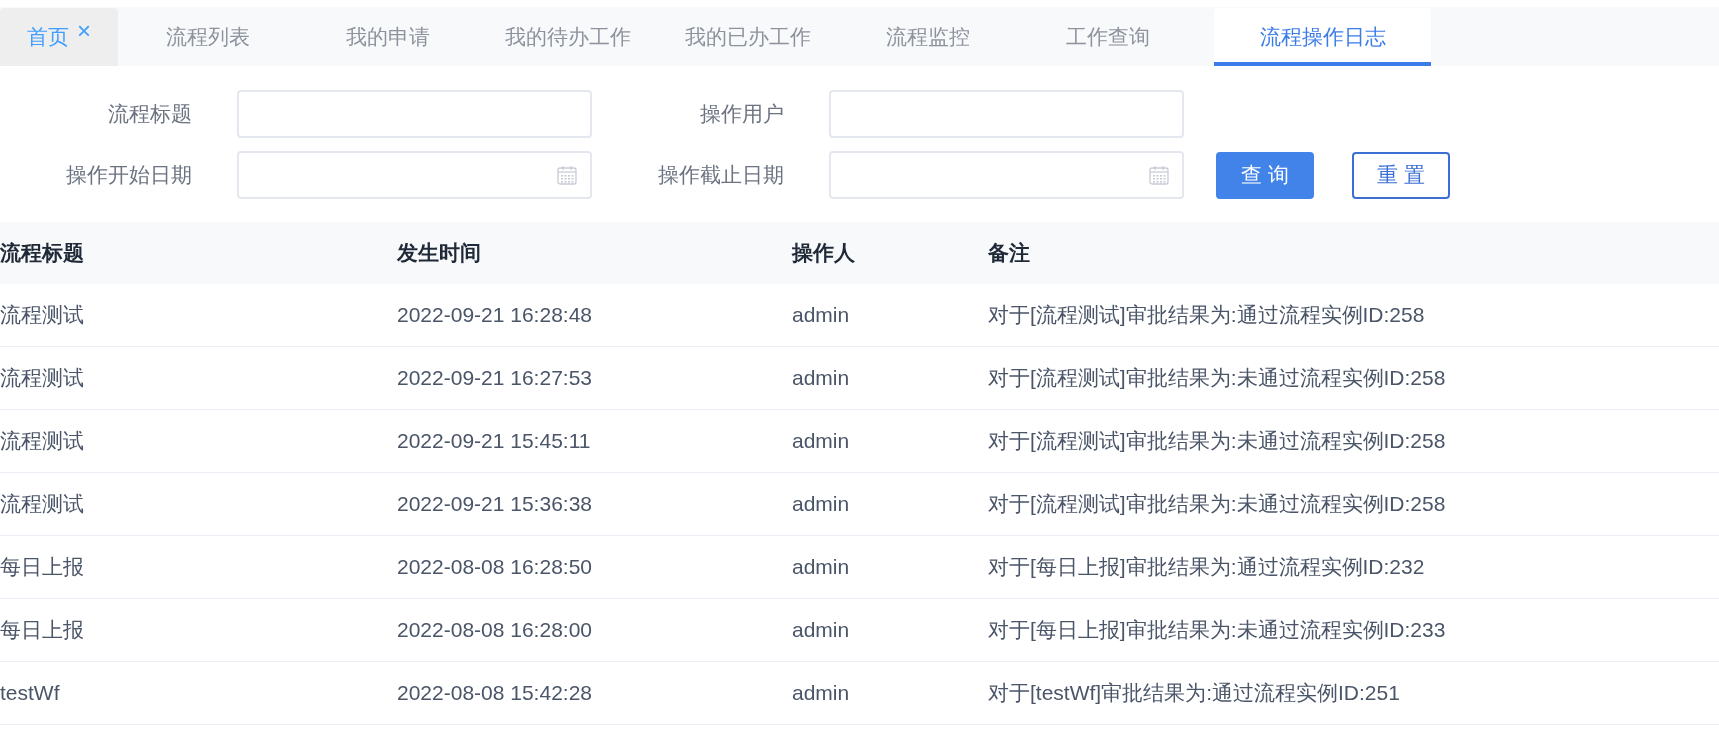  What do you see at coordinates (594, 693) in the screenshot?
I see `table-cell: 2022-08-08 15:42:28` at bounding box center [594, 693].